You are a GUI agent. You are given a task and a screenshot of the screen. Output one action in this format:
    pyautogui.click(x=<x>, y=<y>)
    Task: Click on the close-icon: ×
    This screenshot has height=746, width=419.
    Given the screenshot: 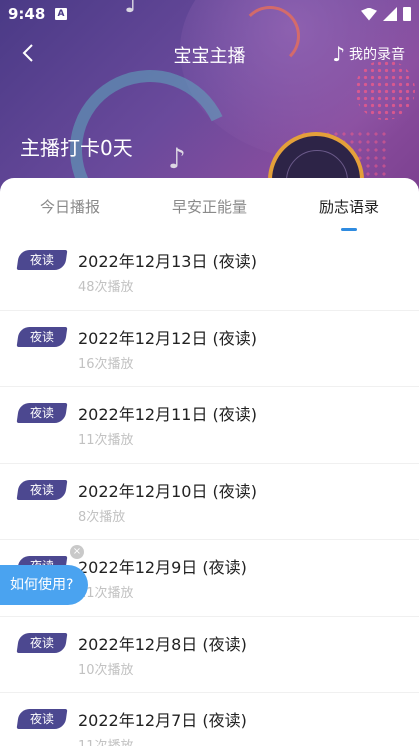 What is the action you would take?
    pyautogui.click(x=77, y=552)
    